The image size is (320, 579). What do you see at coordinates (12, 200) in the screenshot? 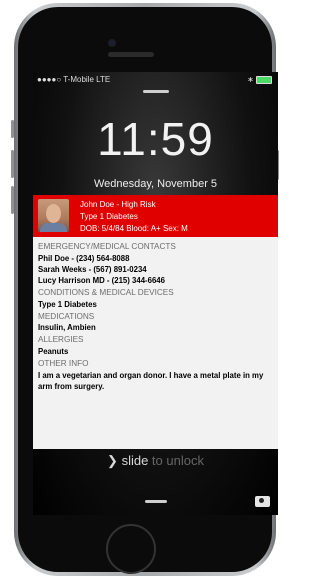
I see `volume-down-button` at bounding box center [12, 200].